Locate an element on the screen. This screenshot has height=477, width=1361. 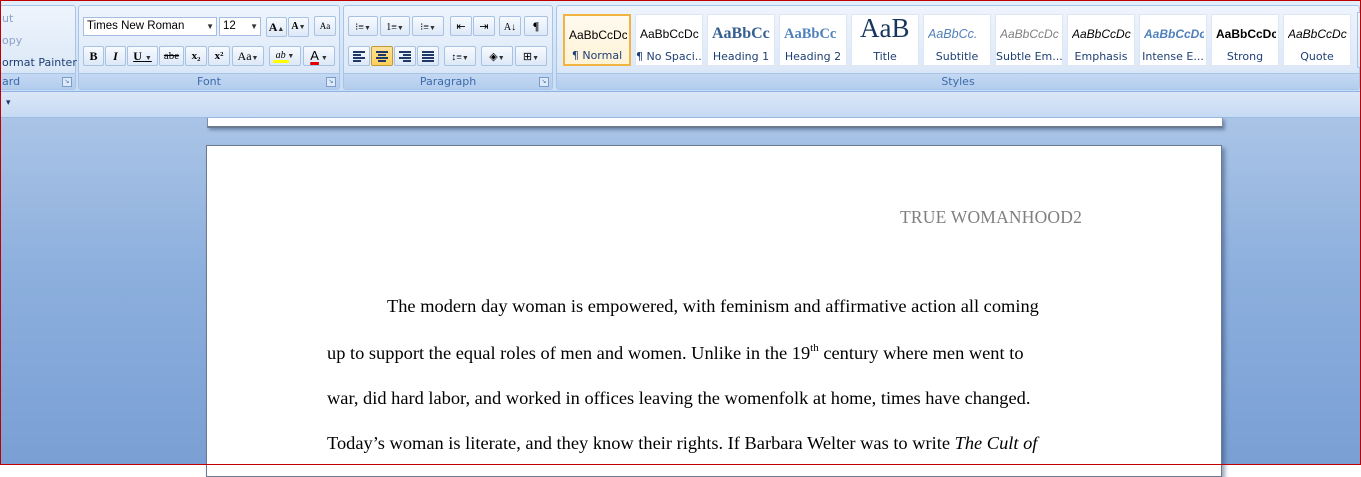
style-subtitle: AaBbCc. Subtitle is located at coordinates (957, 40).